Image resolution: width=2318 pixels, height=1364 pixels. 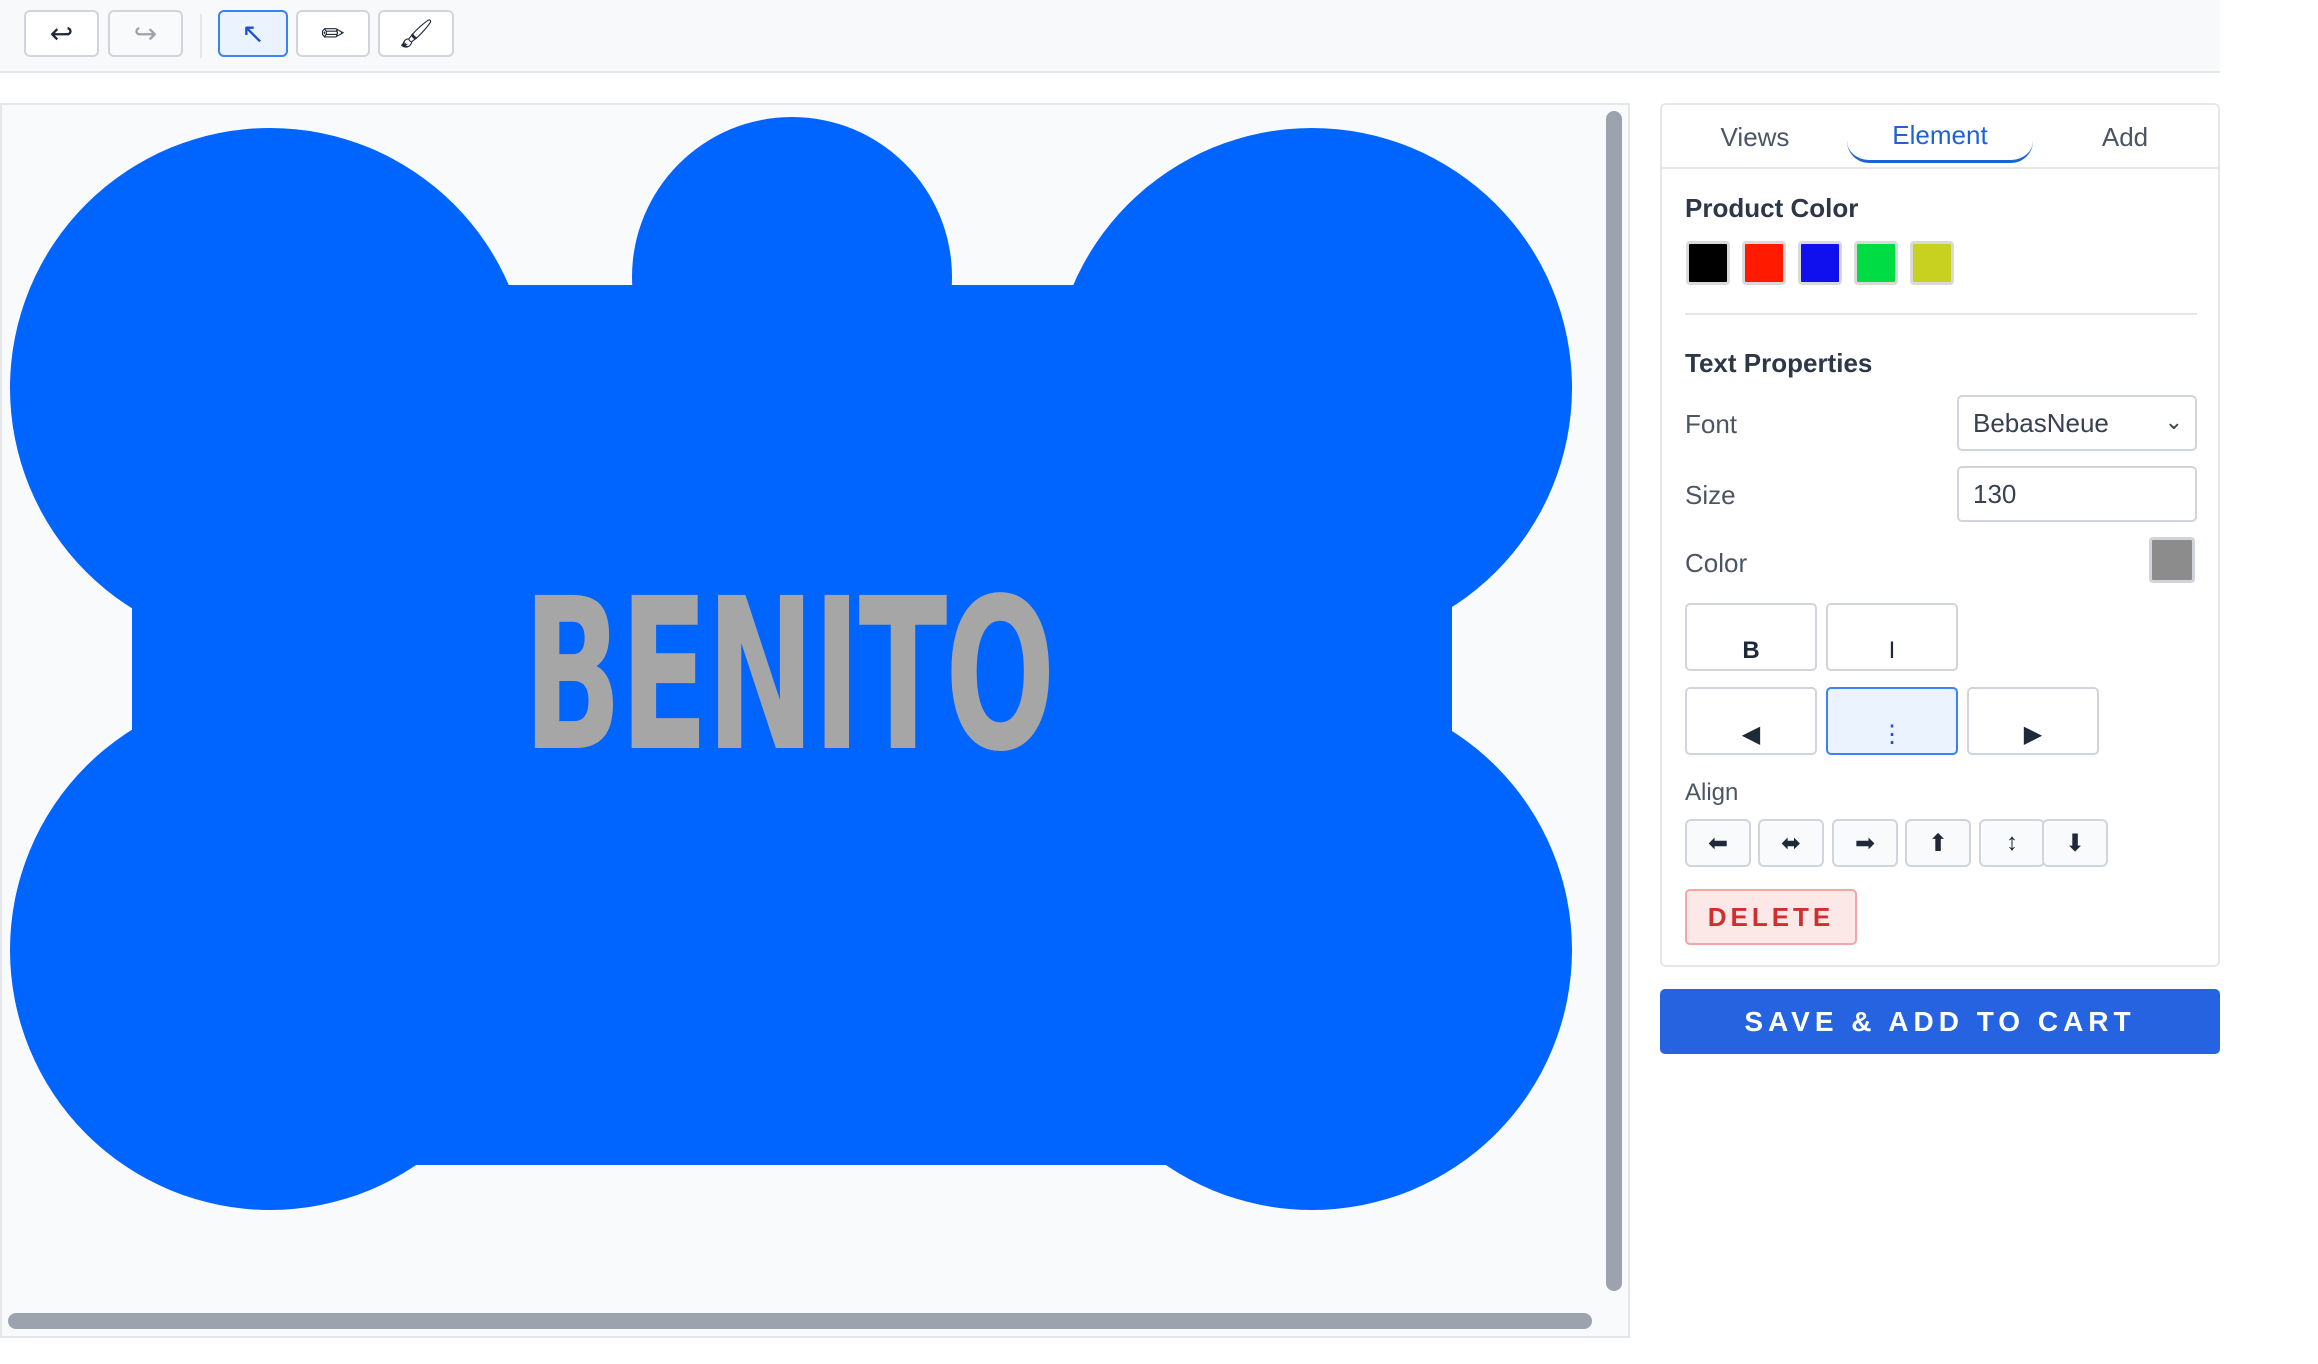 What do you see at coordinates (1771, 917) in the screenshot?
I see `delete-button: DELETE` at bounding box center [1771, 917].